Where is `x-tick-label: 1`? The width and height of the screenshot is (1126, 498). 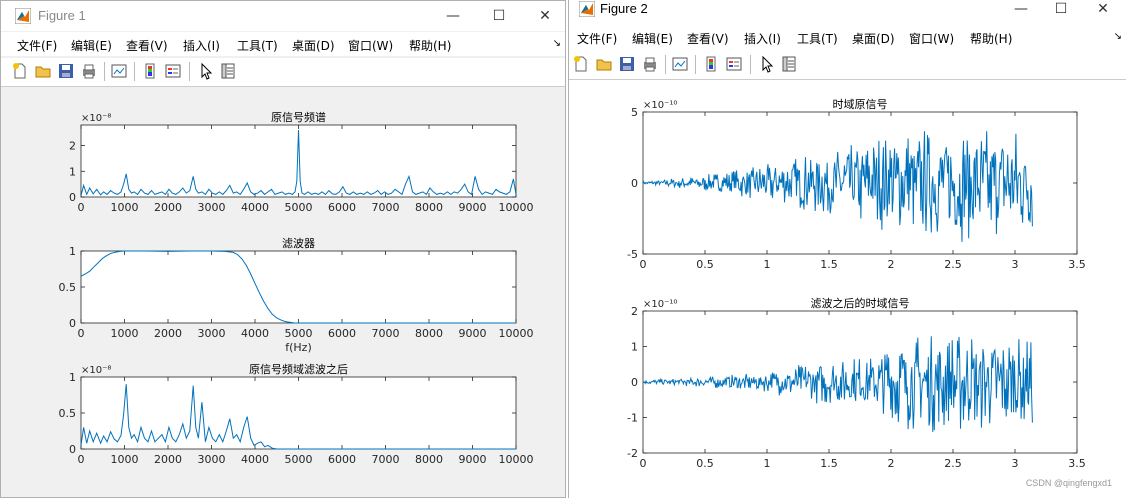
x-tick-label: 1 is located at coordinates (767, 463).